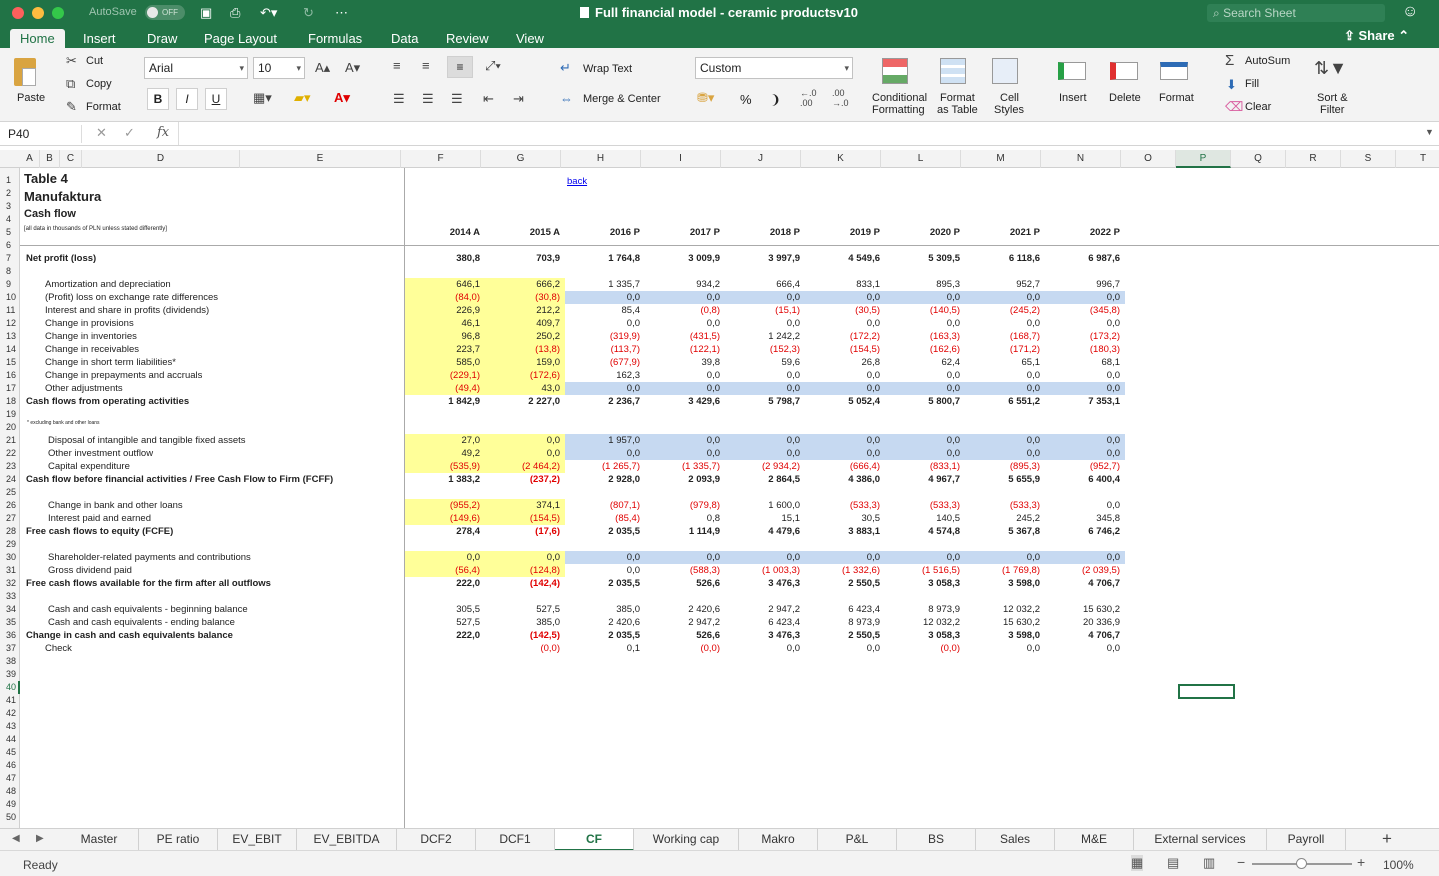 The height and width of the screenshot is (876, 1439). Describe the element at coordinates (10, 219) in the screenshot. I see `row-header-4: 4` at that location.